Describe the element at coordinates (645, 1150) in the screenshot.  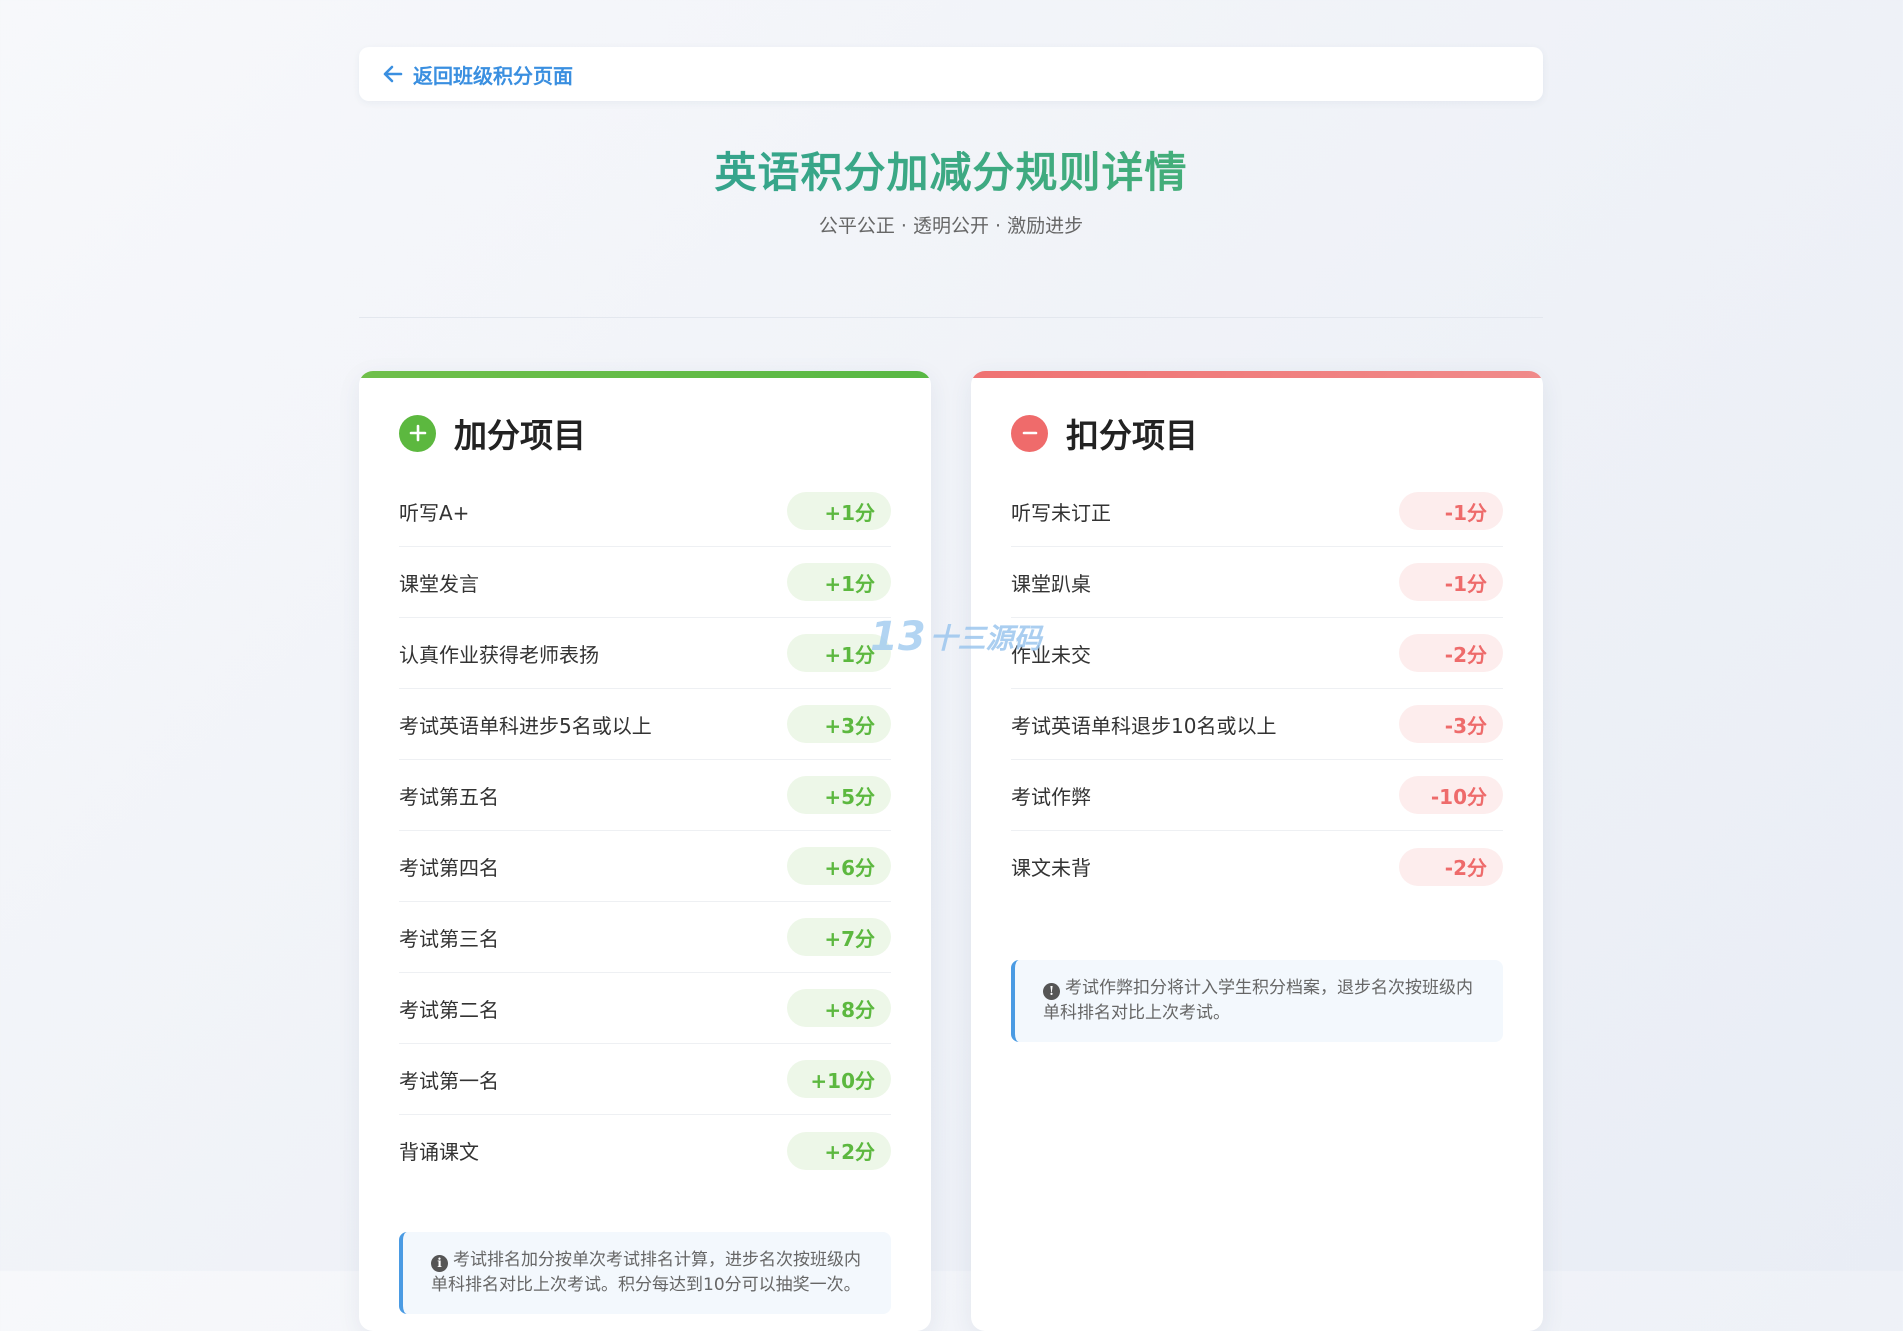
I see `plus-rule-item: 背诵课文 +2分` at that location.